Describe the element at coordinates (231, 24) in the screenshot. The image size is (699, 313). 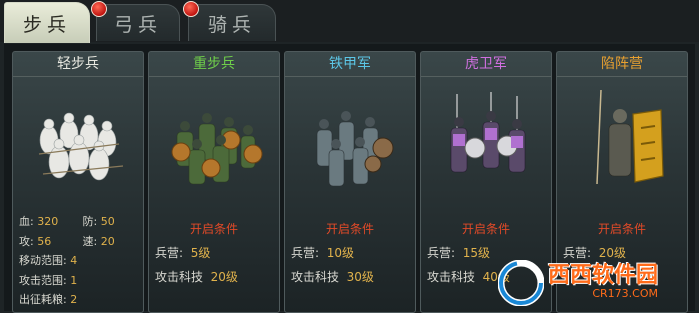
I see `tab-label: 骑兵` at that location.